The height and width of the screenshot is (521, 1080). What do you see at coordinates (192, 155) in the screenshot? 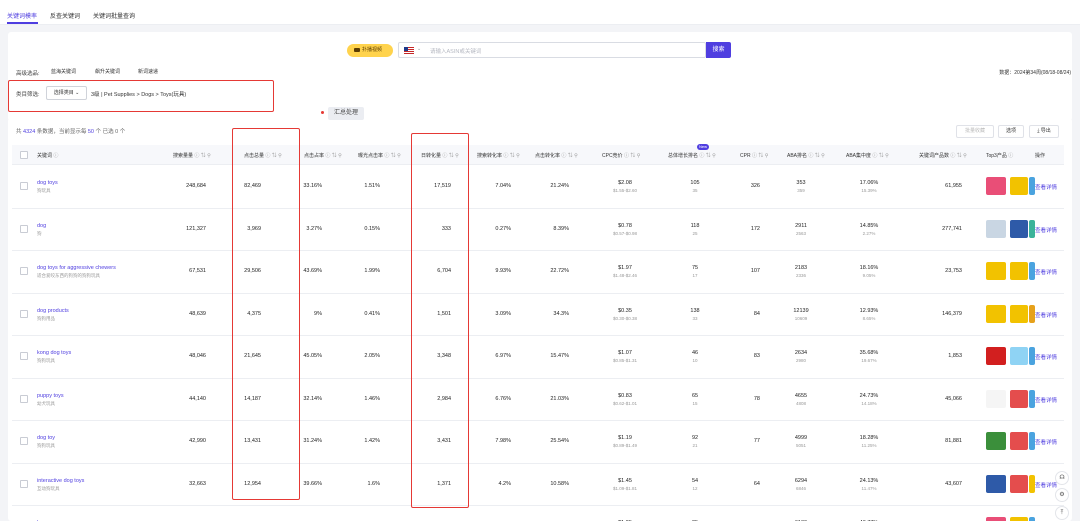
I see `col-search-volume: 搜索量量 ⓘ ⇅ ⚲` at bounding box center [192, 155].